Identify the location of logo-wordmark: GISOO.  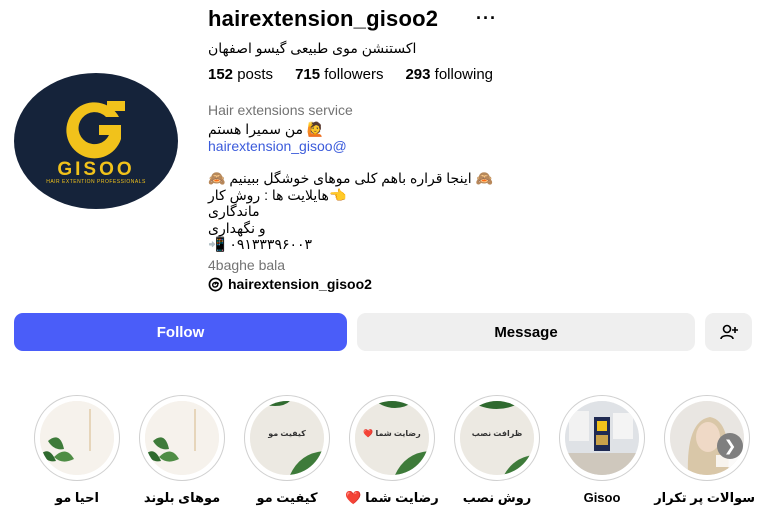
(96, 169).